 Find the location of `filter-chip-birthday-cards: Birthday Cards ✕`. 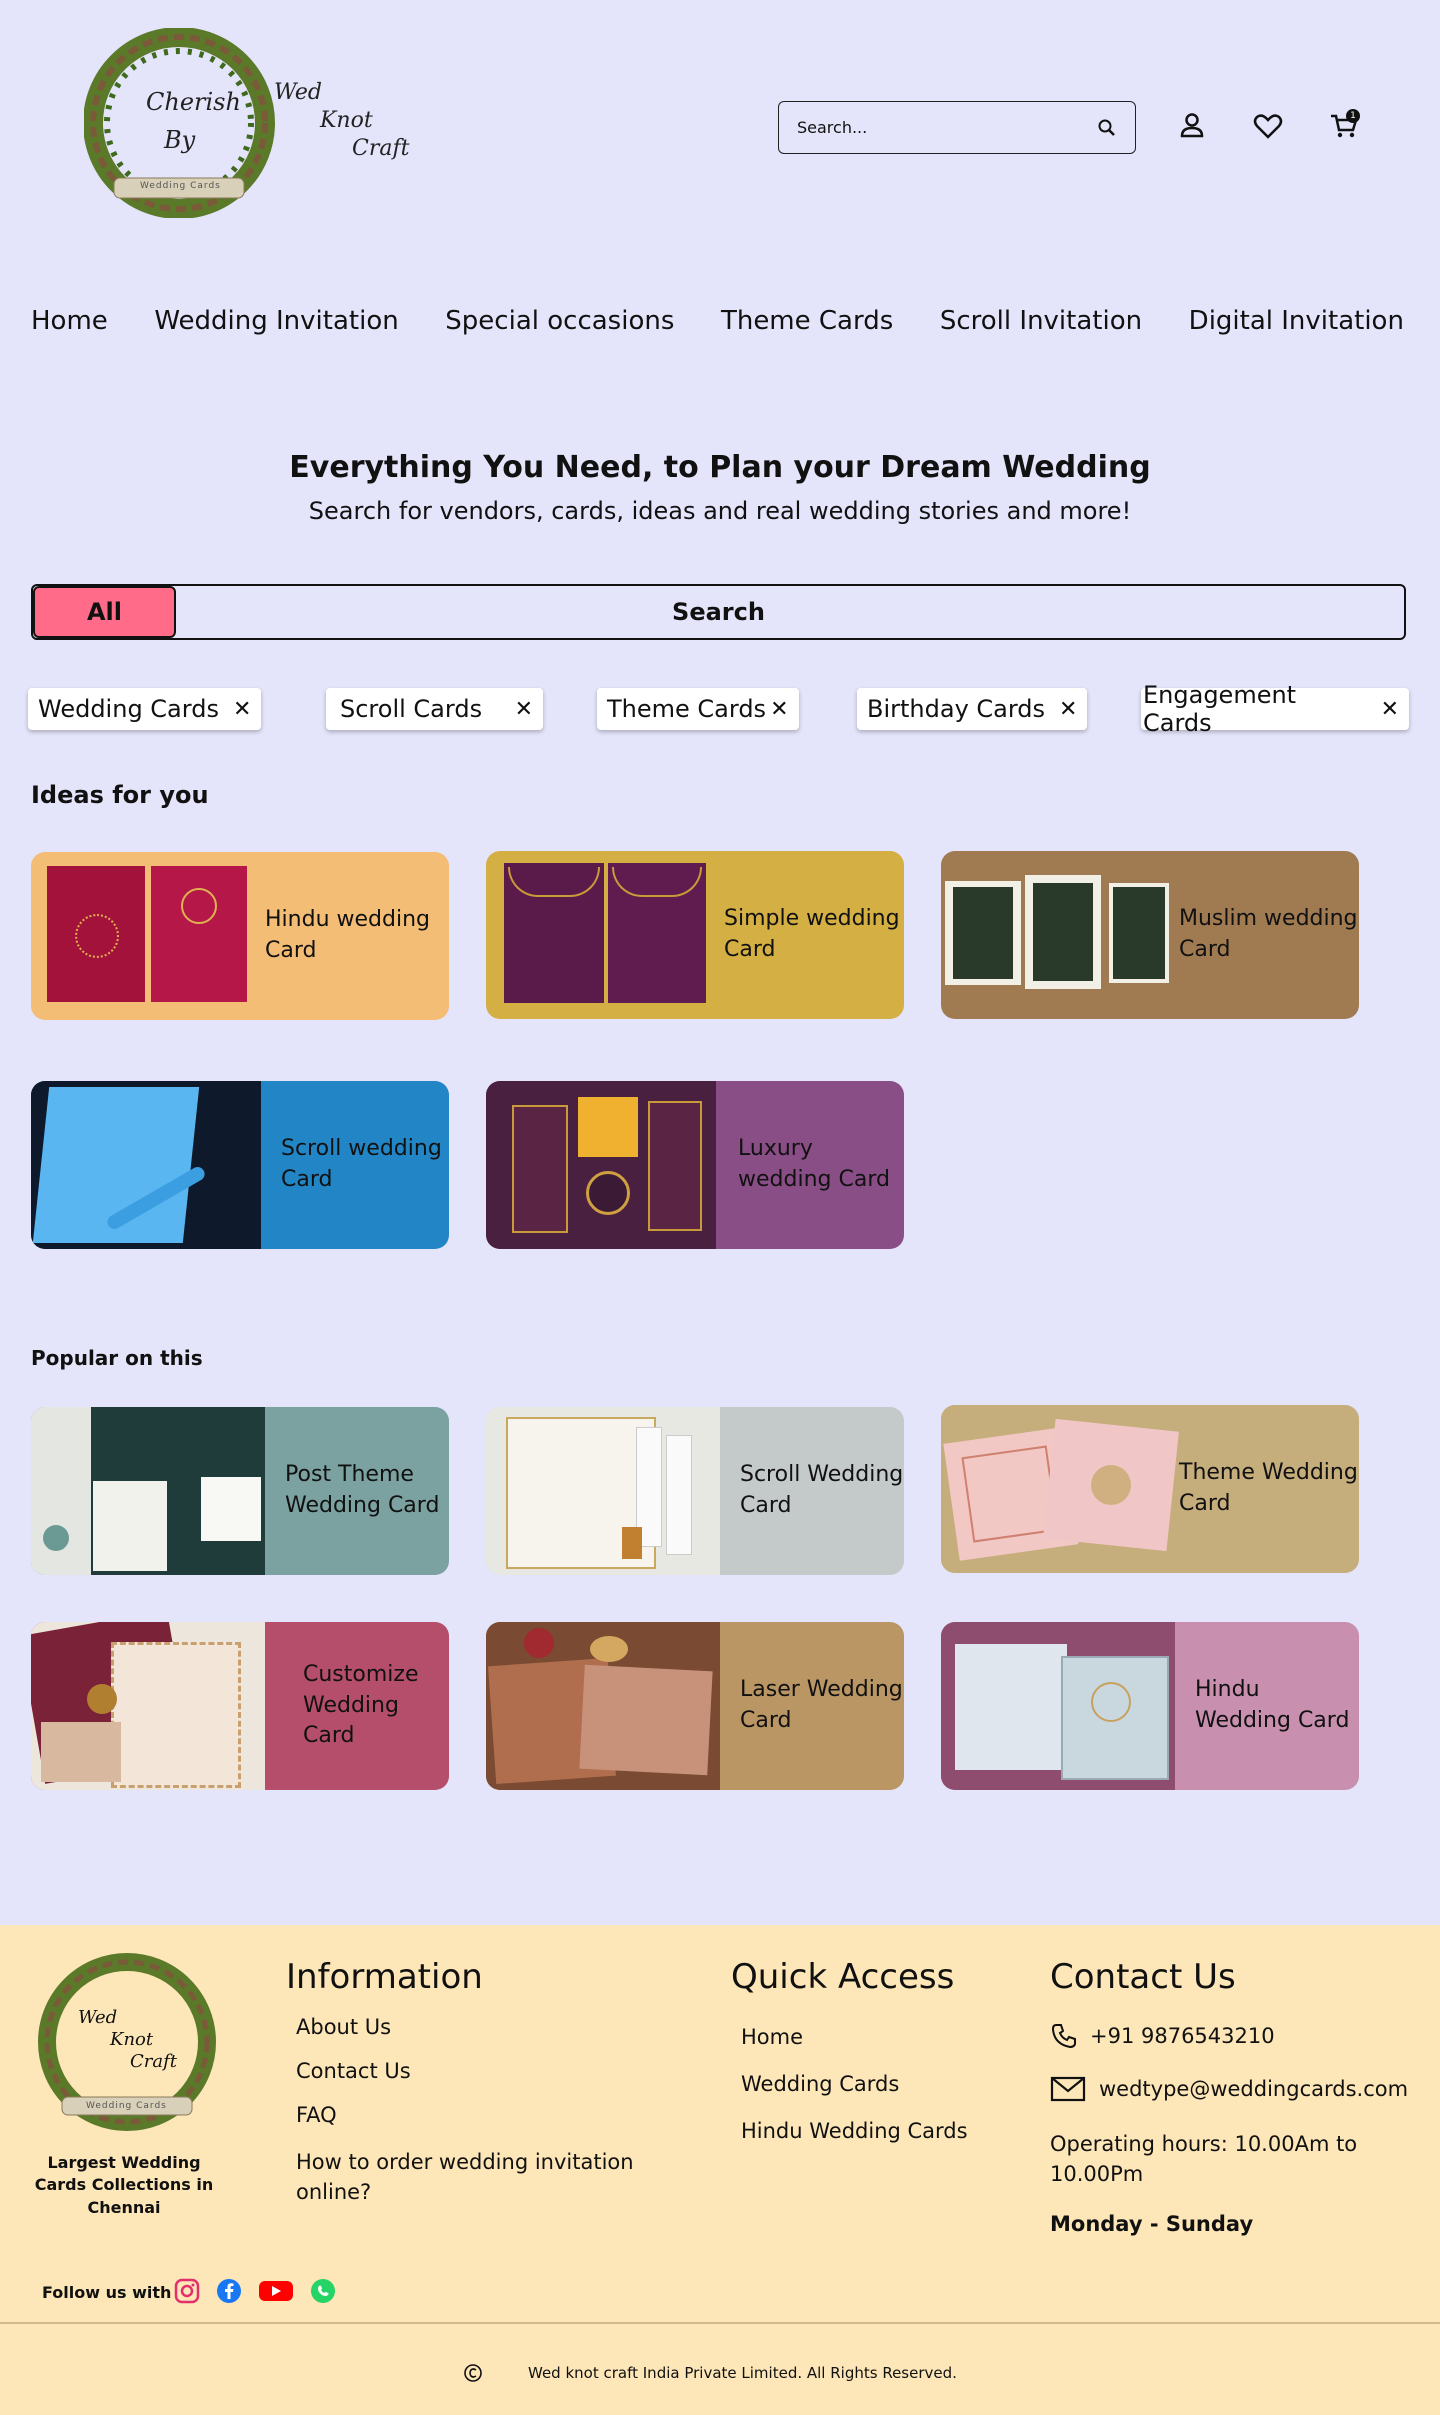

filter-chip-birthday-cards: Birthday Cards ✕ is located at coordinates (972, 709).